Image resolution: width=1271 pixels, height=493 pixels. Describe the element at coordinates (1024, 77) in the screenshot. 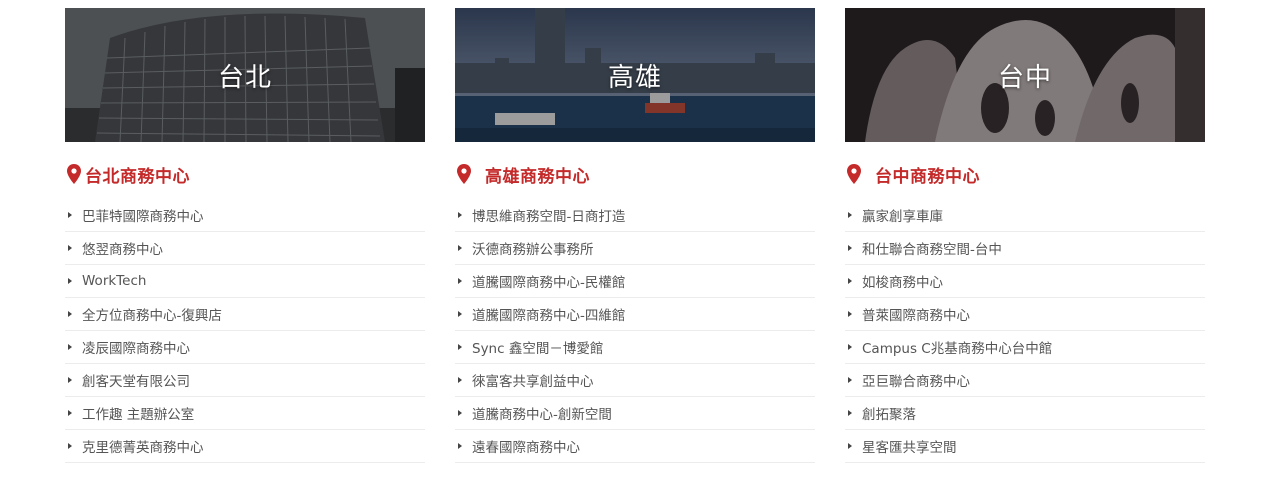

I see `banner-city-name: 台中` at that location.